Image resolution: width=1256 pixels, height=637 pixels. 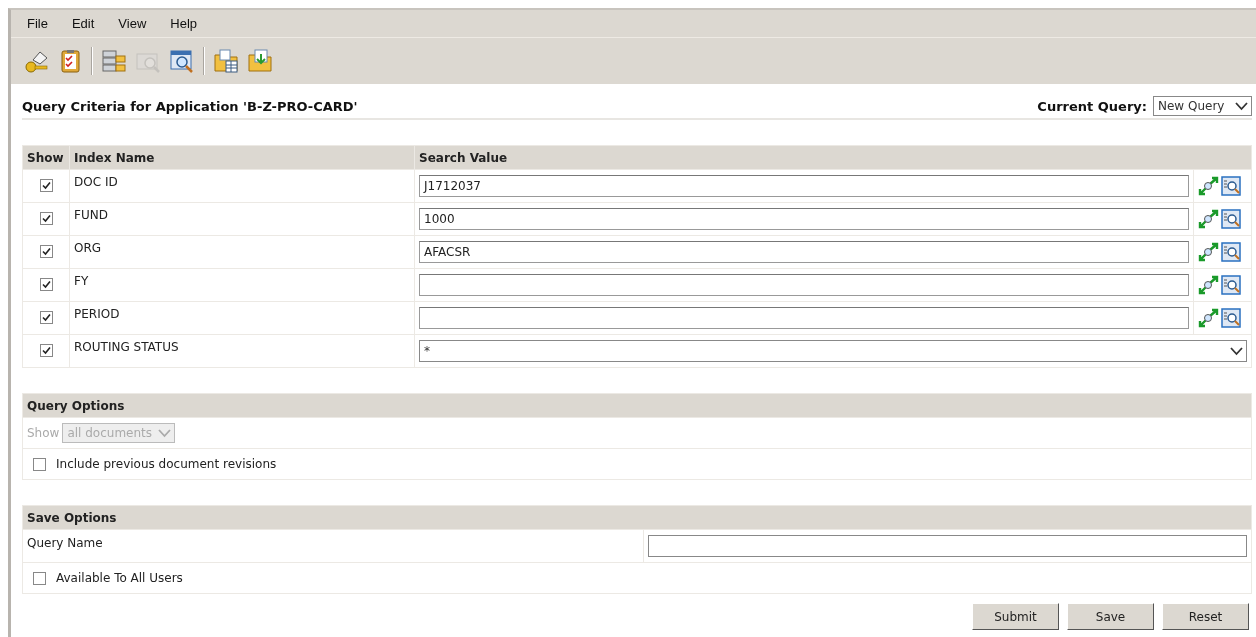 I want to click on folder-arrow-icon, so click(x=260, y=61).